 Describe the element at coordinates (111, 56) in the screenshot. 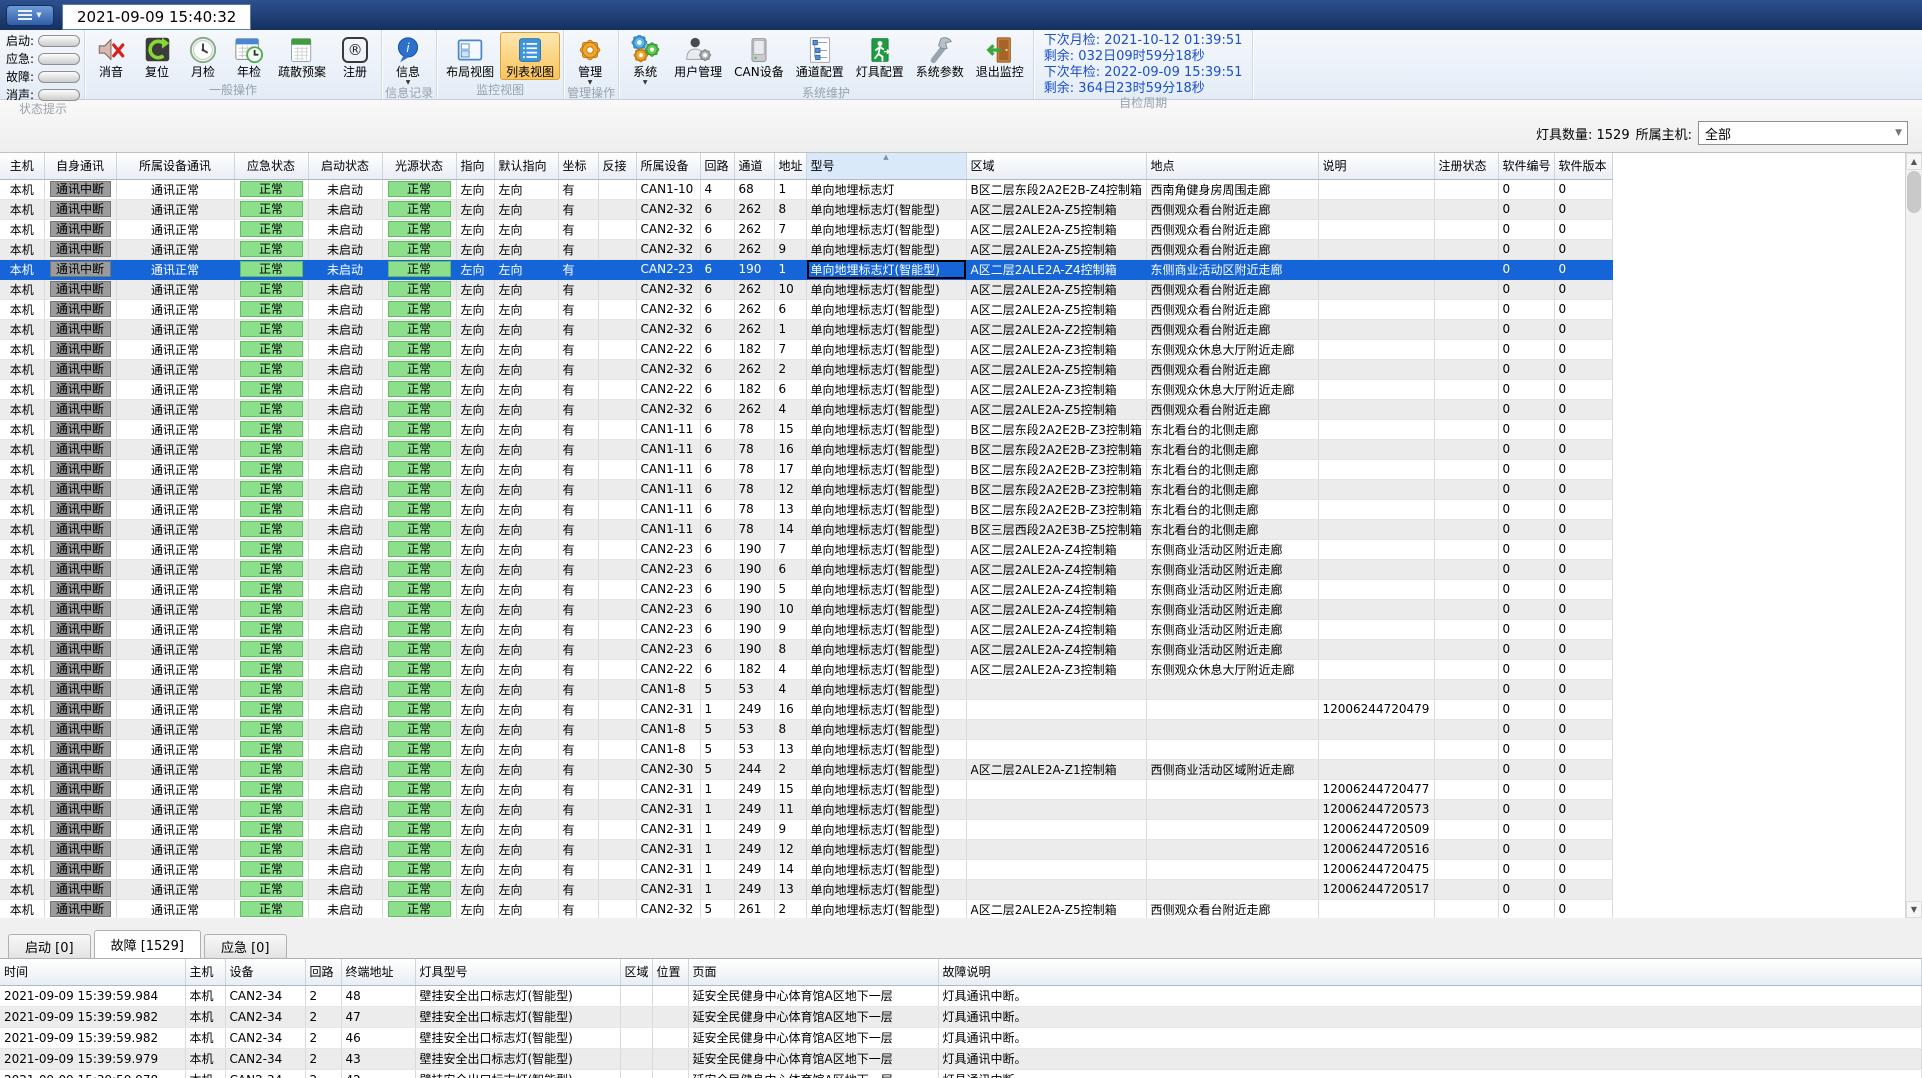

I see `mute-button: 消音` at that location.